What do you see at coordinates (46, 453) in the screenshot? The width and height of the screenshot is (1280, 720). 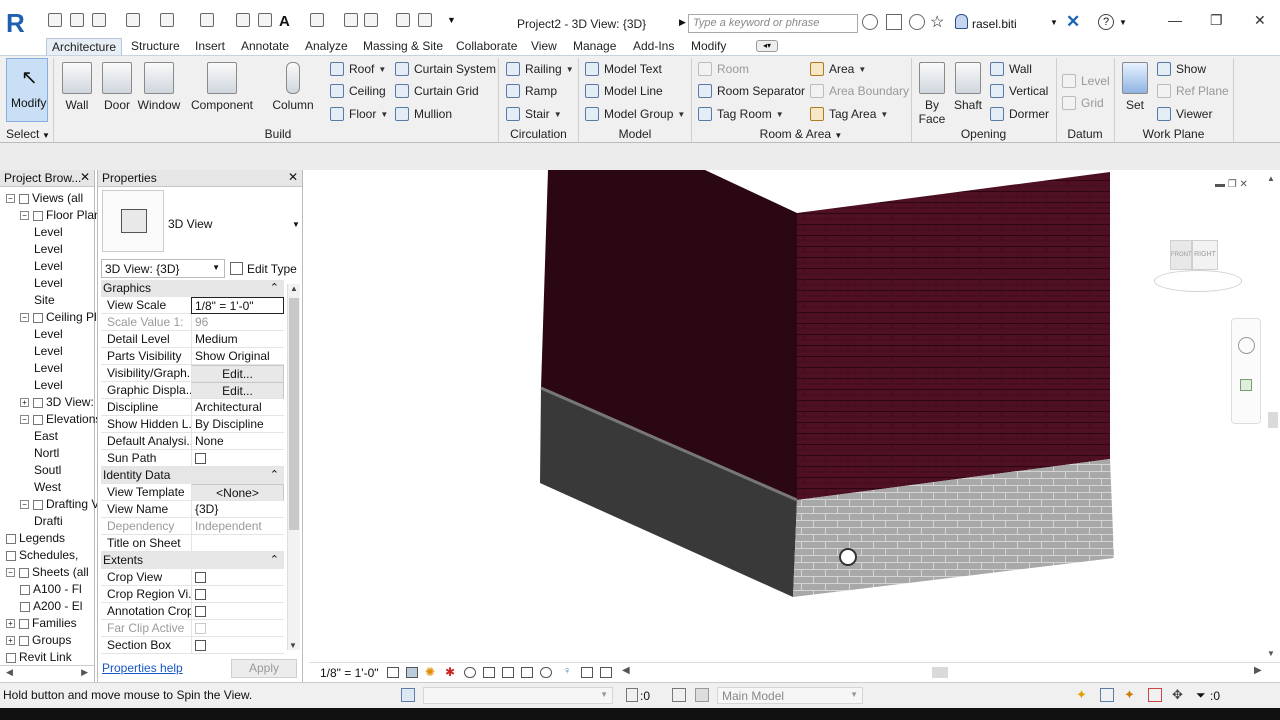 I see `browser-node-north: Nortl` at bounding box center [46, 453].